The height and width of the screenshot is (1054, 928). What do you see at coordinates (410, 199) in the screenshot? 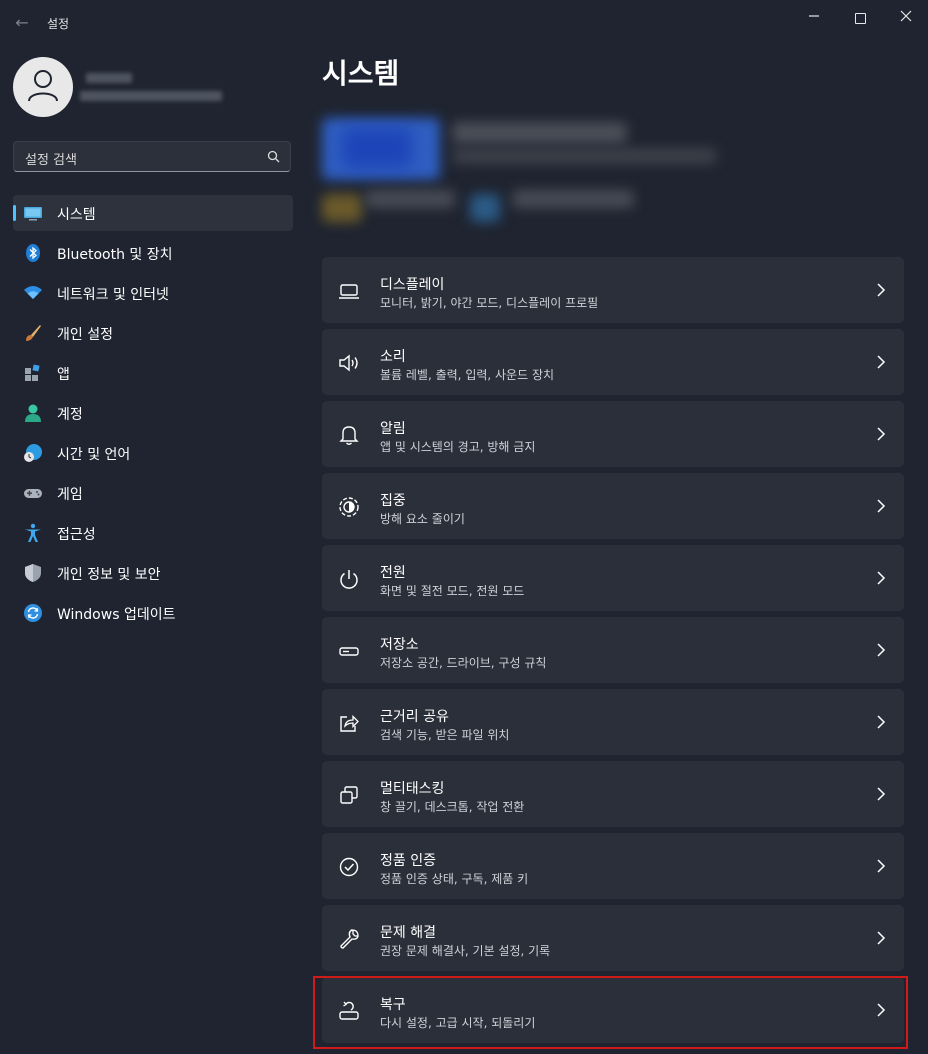
I see `device-status-text-redacted` at bounding box center [410, 199].